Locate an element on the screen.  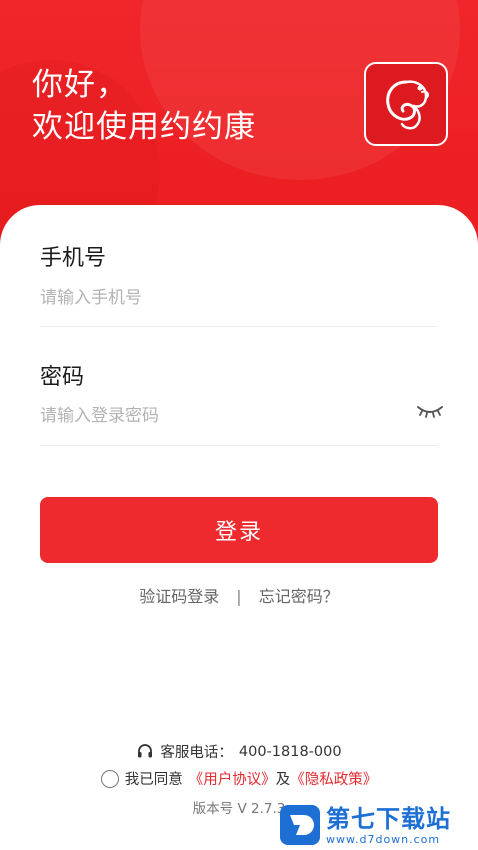
privacy-policy-link: 《隐私政策》 is located at coordinates (333, 778).